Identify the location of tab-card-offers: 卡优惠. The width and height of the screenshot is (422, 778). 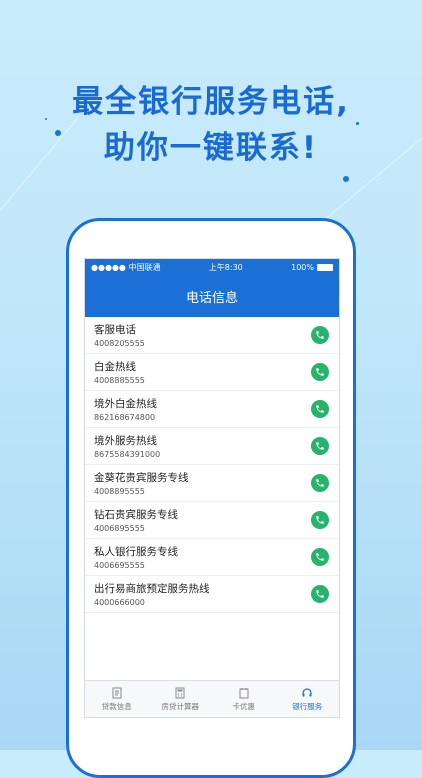
(244, 699).